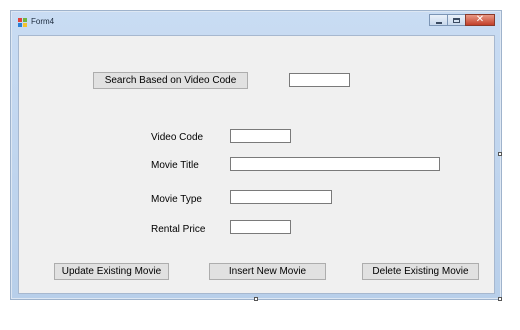 This screenshot has width=520, height=330. What do you see at coordinates (22, 22) in the screenshot?
I see `app-icon` at bounding box center [22, 22].